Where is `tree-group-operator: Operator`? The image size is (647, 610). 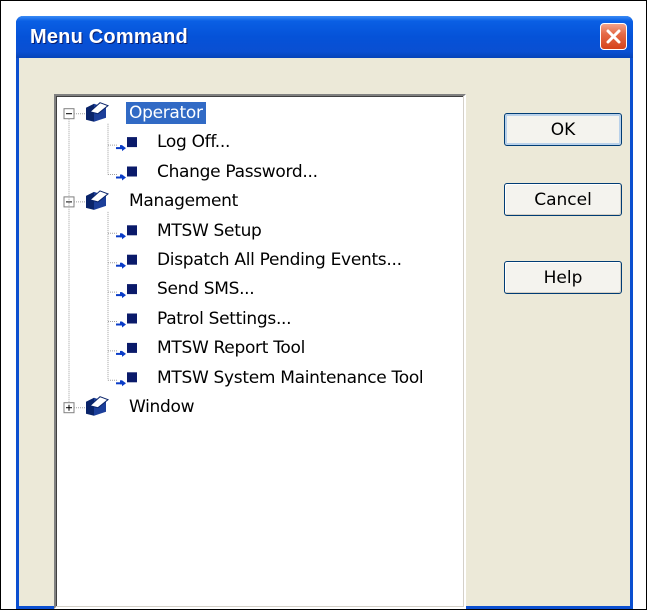 tree-group-operator: Operator is located at coordinates (166, 113).